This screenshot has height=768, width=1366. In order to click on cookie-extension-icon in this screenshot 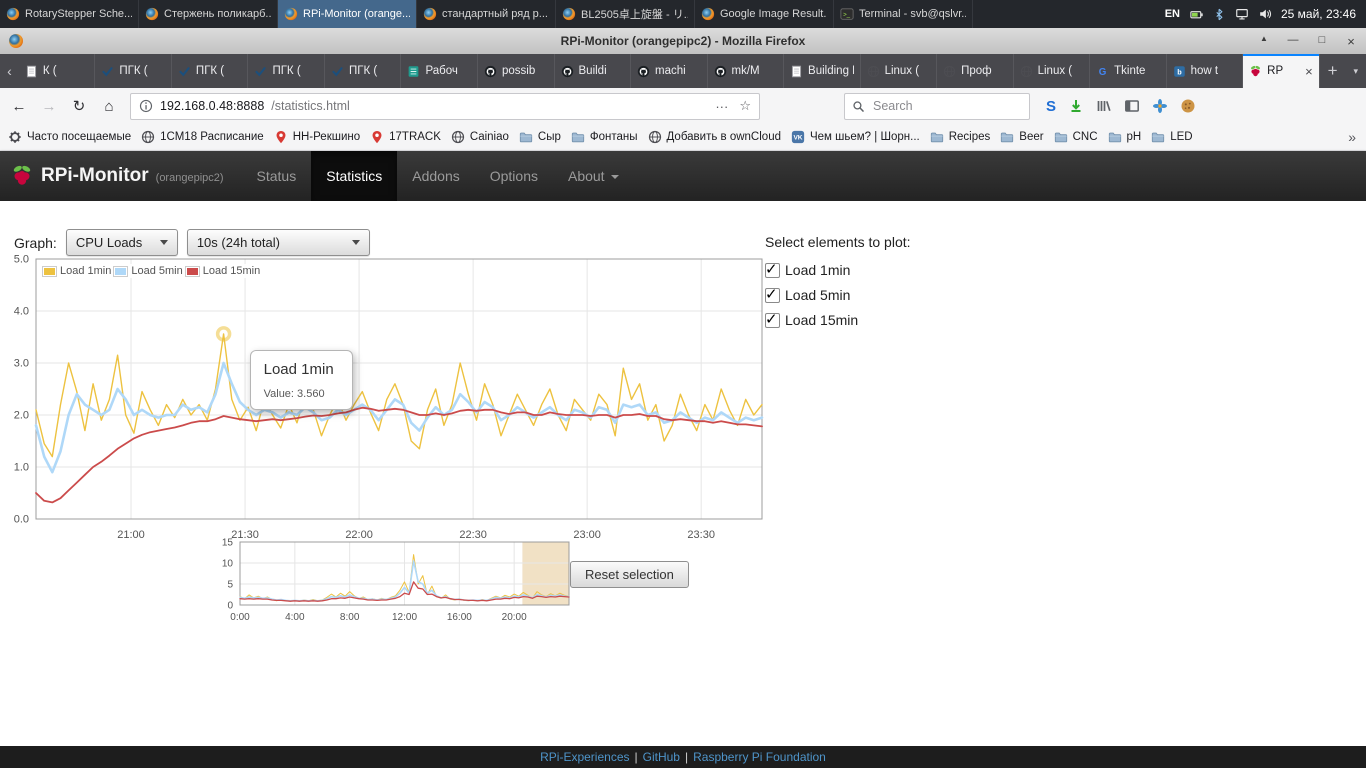, I will do `click(1188, 106)`.